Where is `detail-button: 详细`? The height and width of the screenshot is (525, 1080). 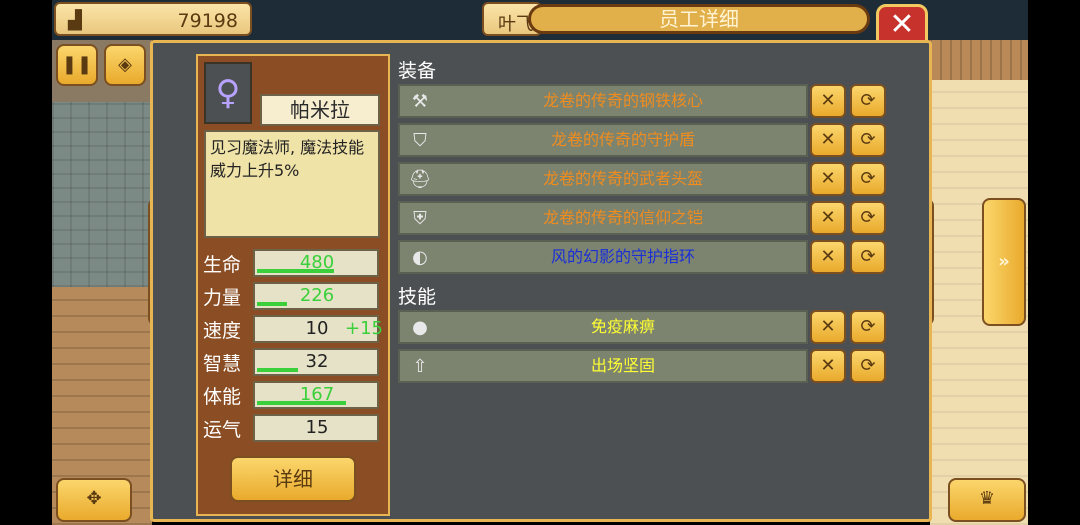 detail-button: 详细 is located at coordinates (293, 479).